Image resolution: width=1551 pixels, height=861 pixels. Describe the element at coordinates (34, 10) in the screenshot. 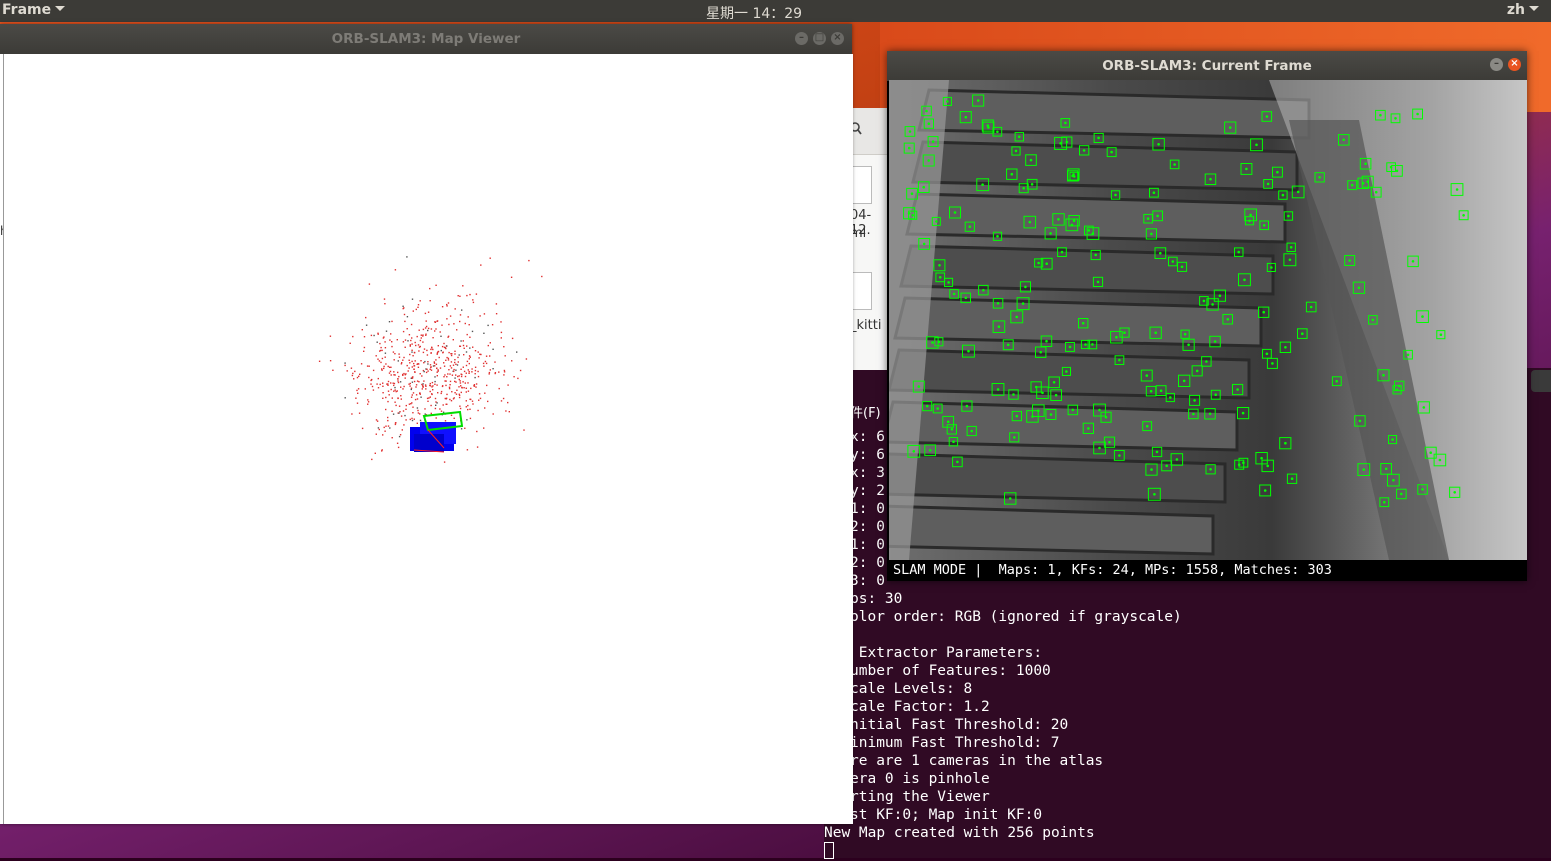

I see `app-menu: Frame` at that location.